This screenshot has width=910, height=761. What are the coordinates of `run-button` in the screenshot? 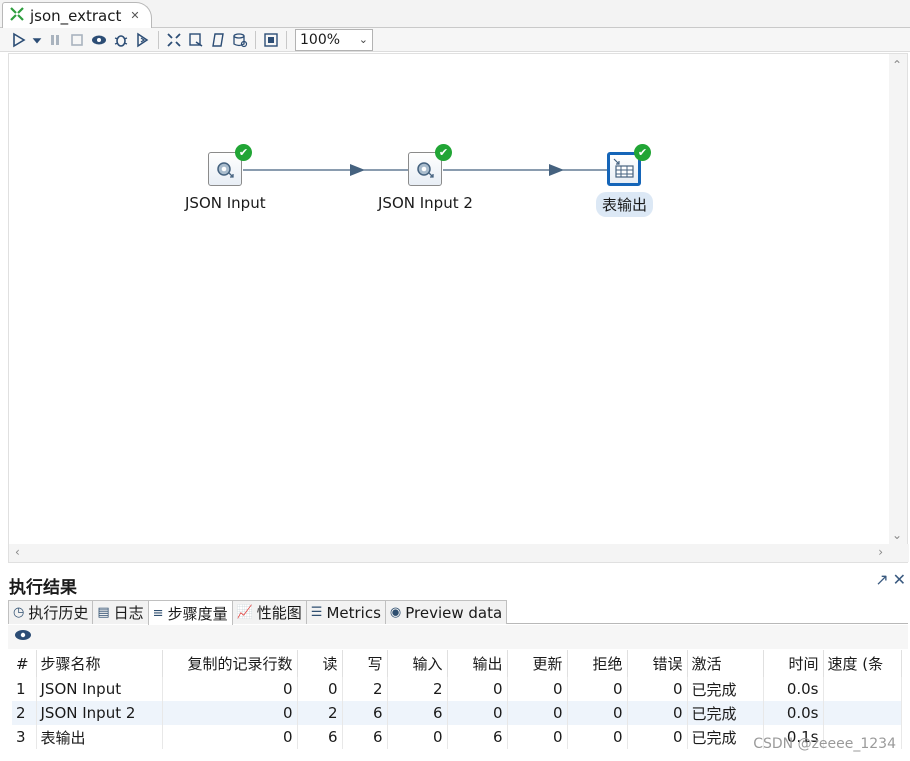 It's located at (19, 40).